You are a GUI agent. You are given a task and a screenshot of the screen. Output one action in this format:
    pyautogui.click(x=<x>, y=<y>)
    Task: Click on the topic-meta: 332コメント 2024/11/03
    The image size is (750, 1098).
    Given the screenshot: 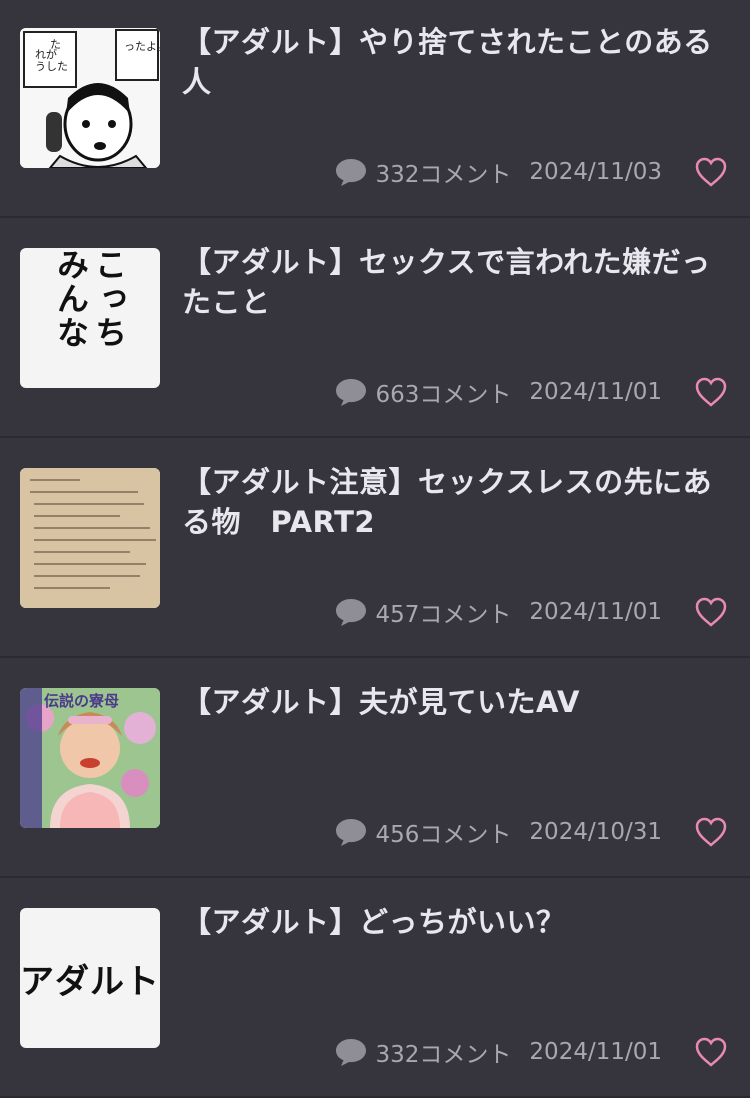 What is the action you would take?
    pyautogui.click(x=531, y=172)
    